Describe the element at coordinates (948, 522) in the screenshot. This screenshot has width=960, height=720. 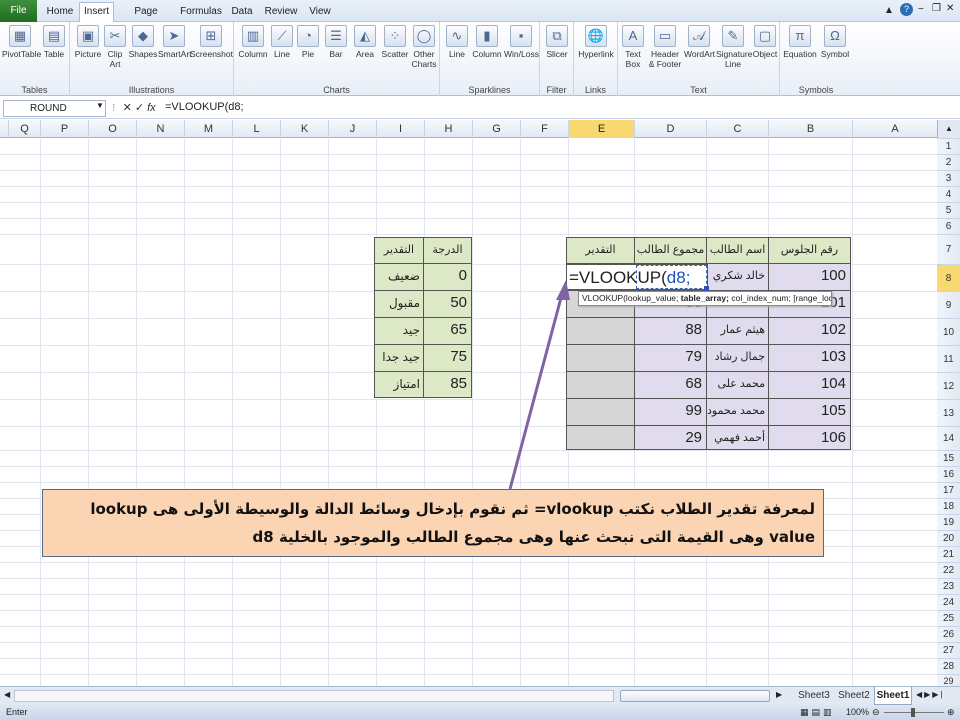
I see `row-header: 19` at that location.